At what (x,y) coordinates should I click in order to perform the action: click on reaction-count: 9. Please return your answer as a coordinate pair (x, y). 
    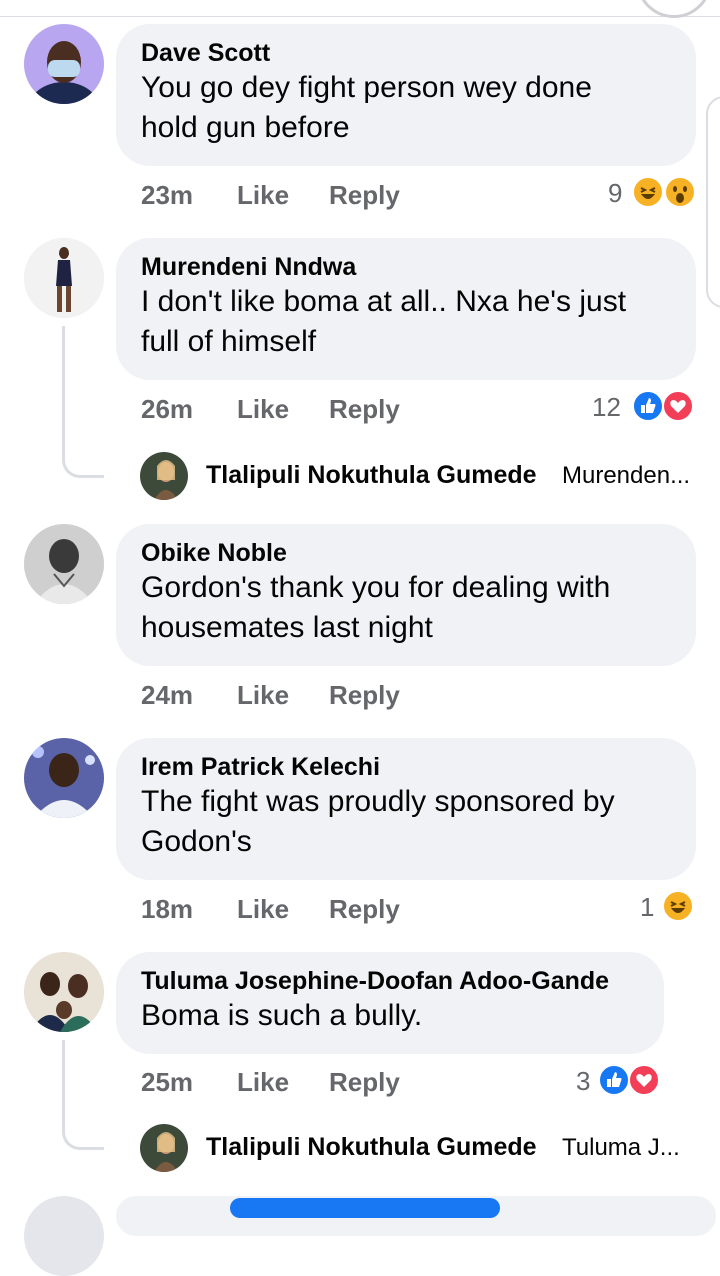
    Looking at the image, I should click on (615, 193).